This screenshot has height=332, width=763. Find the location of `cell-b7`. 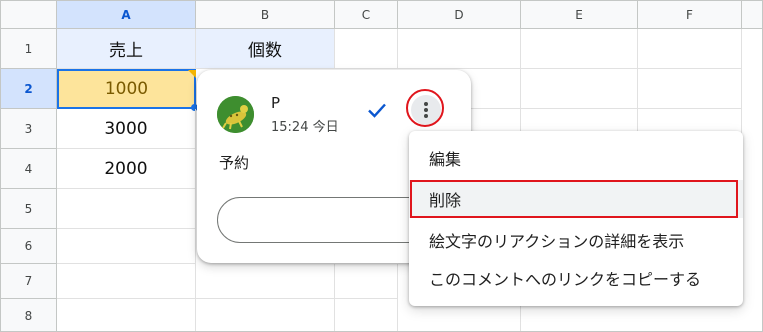

cell-b7 is located at coordinates (265, 281).